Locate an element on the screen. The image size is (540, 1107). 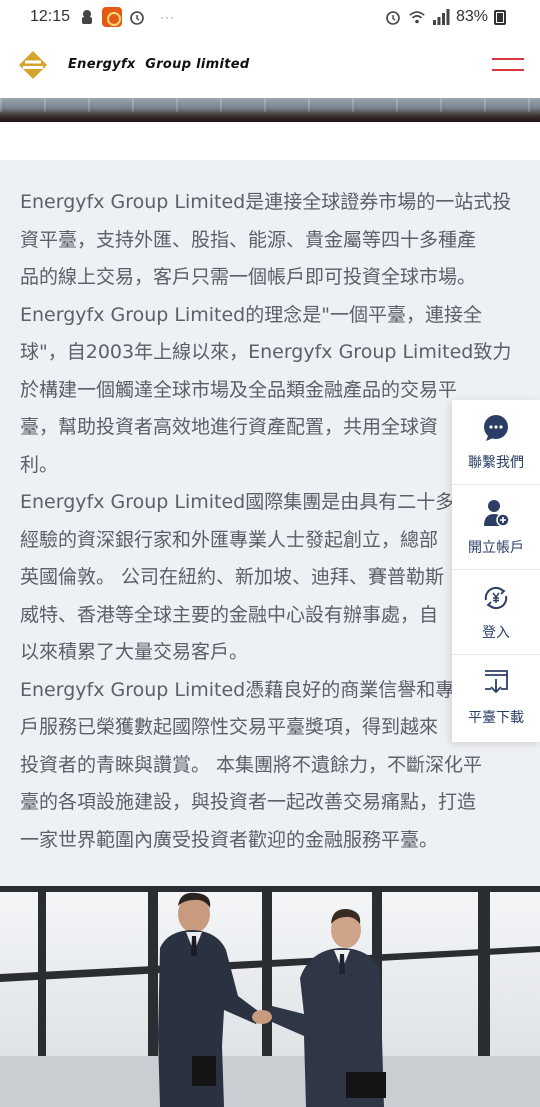
brand-name: Energyfx Group limited is located at coordinates (159, 64).